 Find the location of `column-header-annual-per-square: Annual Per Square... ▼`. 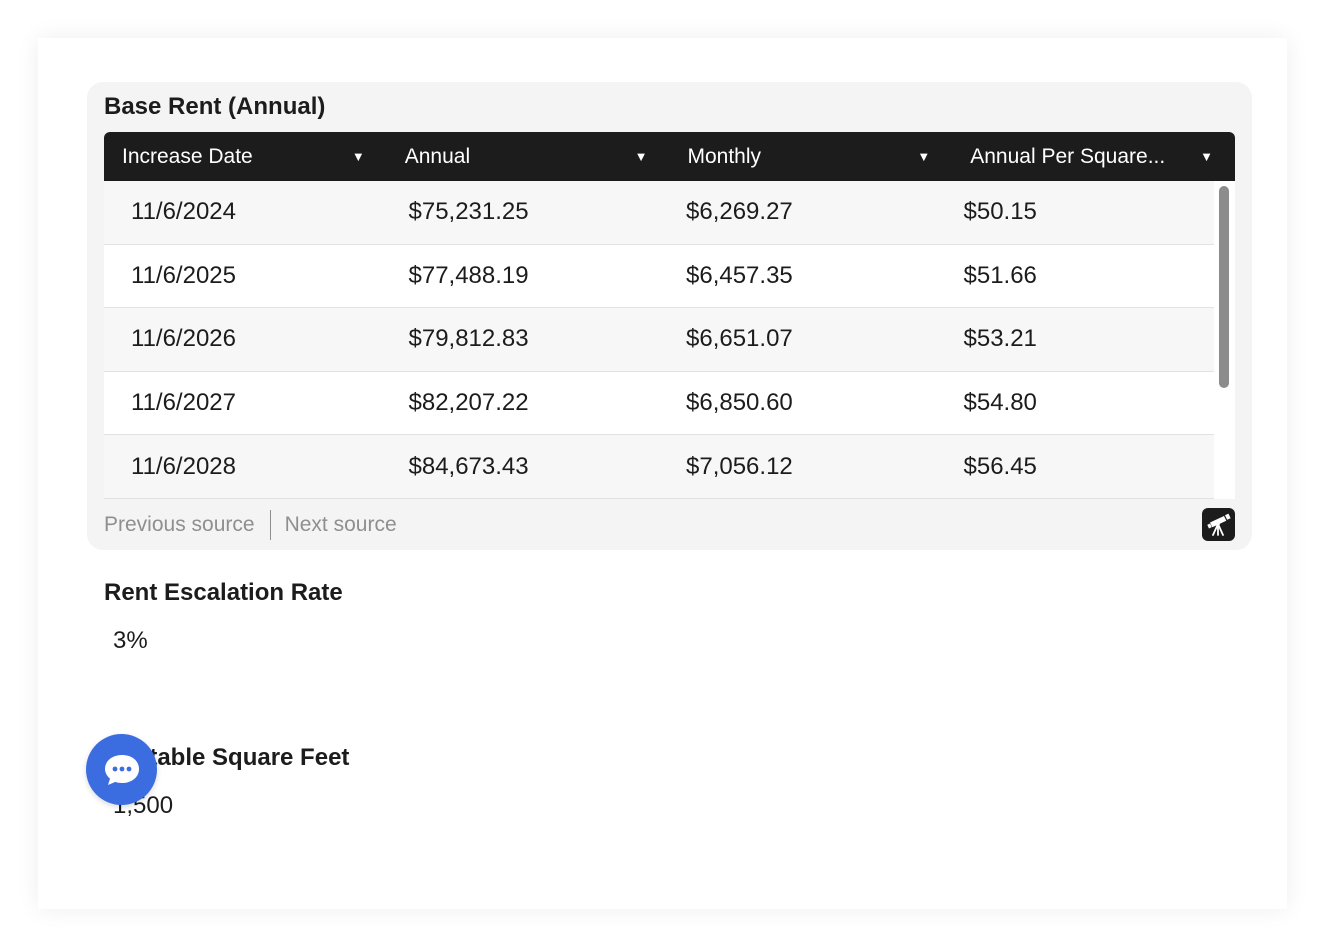

column-header-annual-per-square: Annual Per Square... ▼ is located at coordinates (1093, 156).